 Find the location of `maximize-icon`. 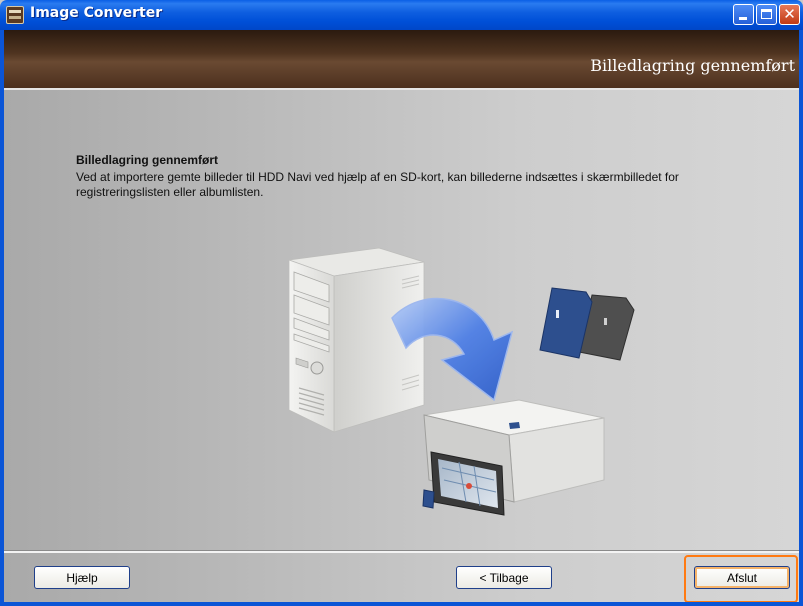

maximize-icon is located at coordinates (766, 14).